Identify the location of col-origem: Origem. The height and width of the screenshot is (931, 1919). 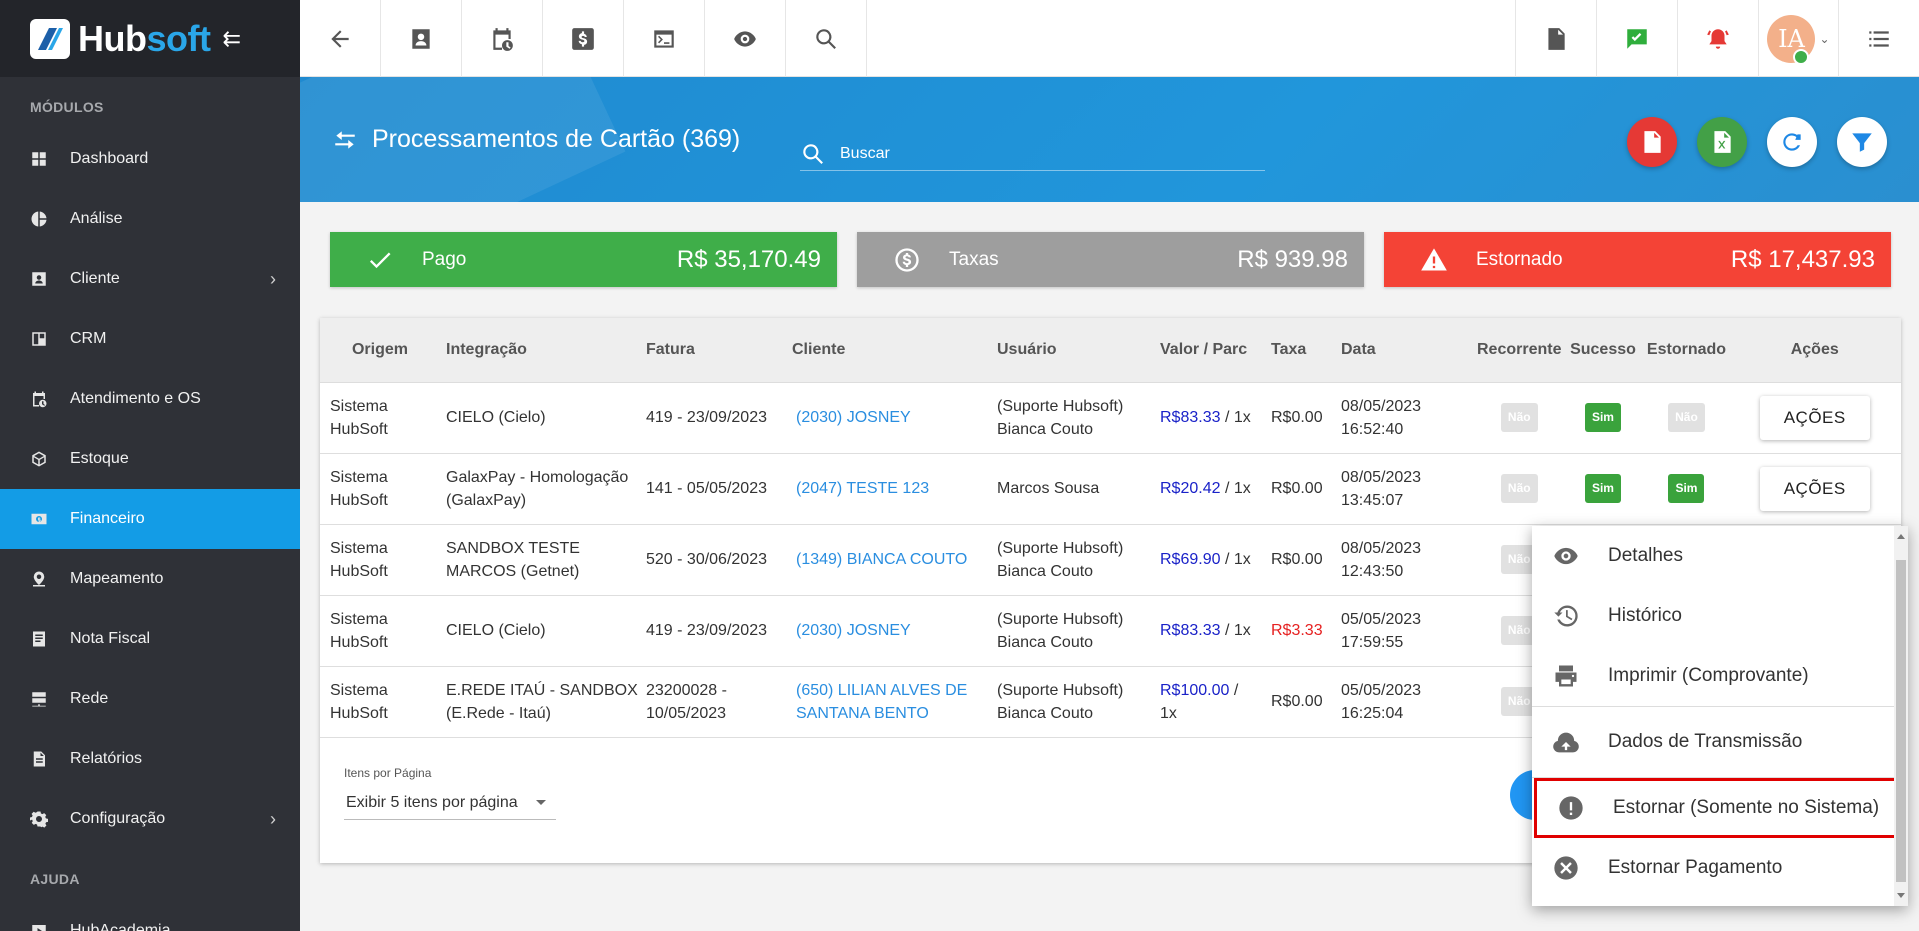
(380, 350).